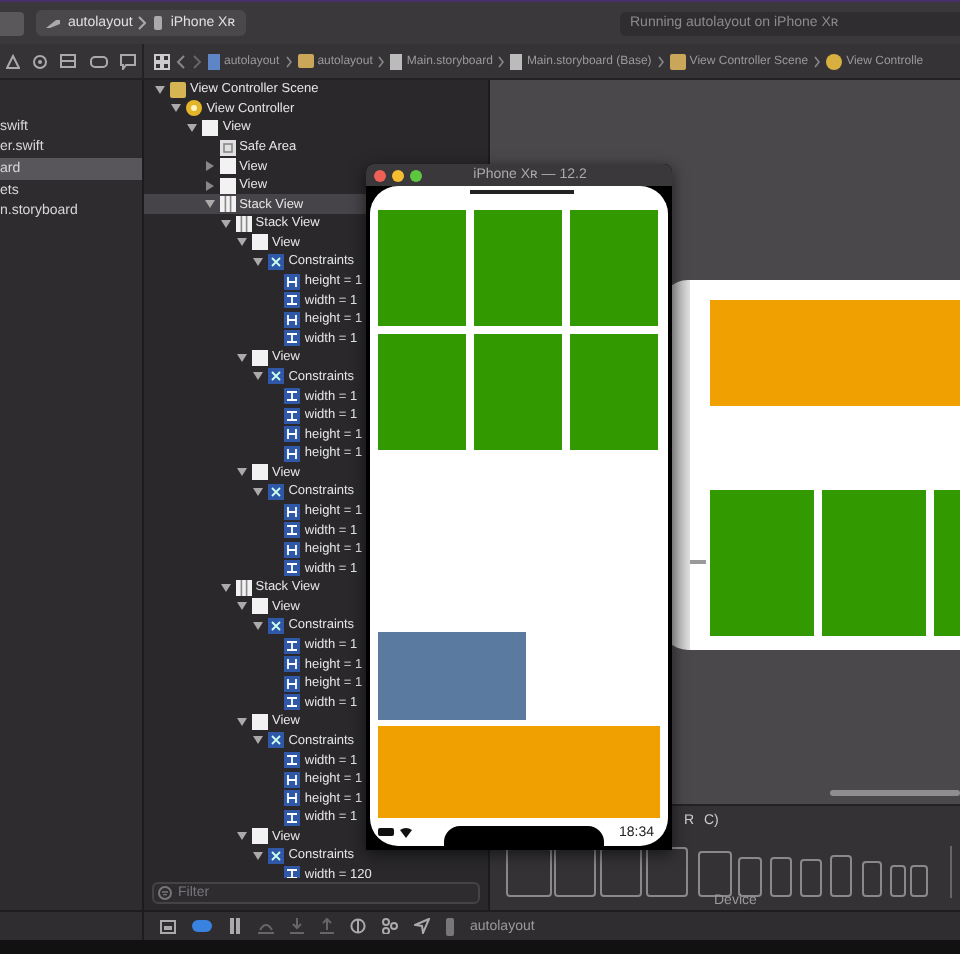  I want to click on filter-icon, so click(165, 893).